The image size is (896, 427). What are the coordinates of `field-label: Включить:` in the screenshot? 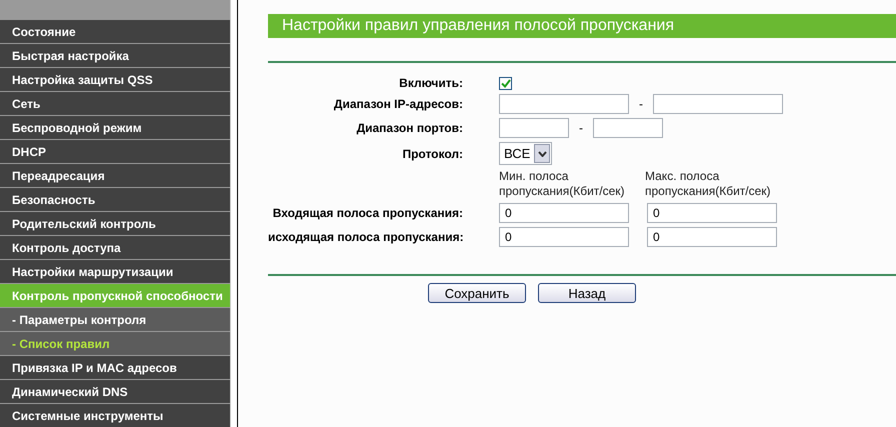 It's located at (430, 83).